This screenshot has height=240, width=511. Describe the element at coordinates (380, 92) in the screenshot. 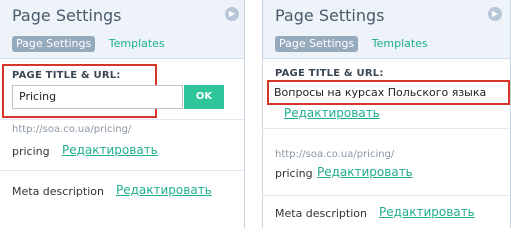

I see `page-title-value: Вопросы на курсах Польского языка` at that location.